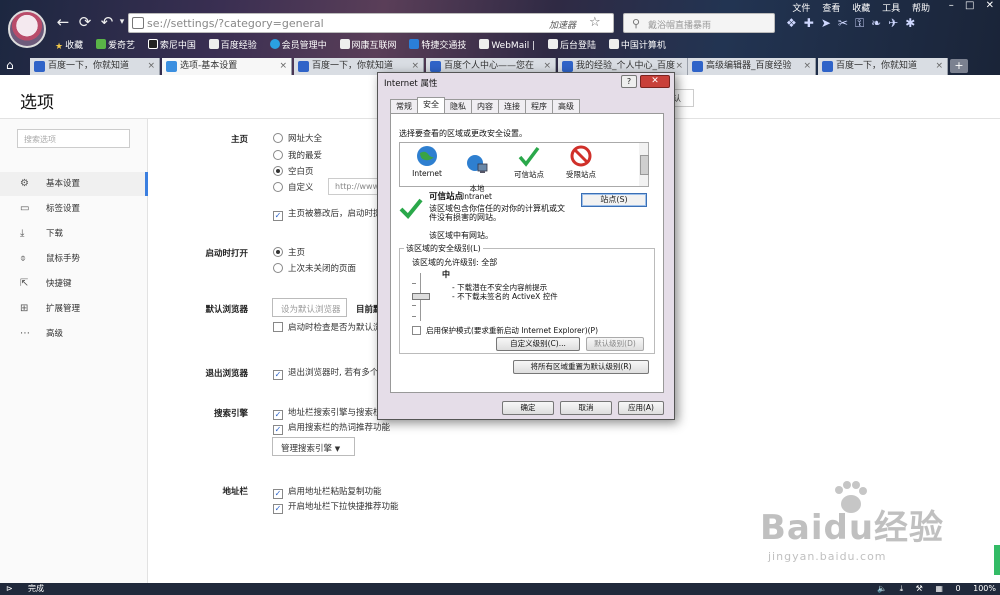 The height and width of the screenshot is (595, 1000). I want to click on sidebar-item-advanced: ⋯ 高级, so click(74, 334).